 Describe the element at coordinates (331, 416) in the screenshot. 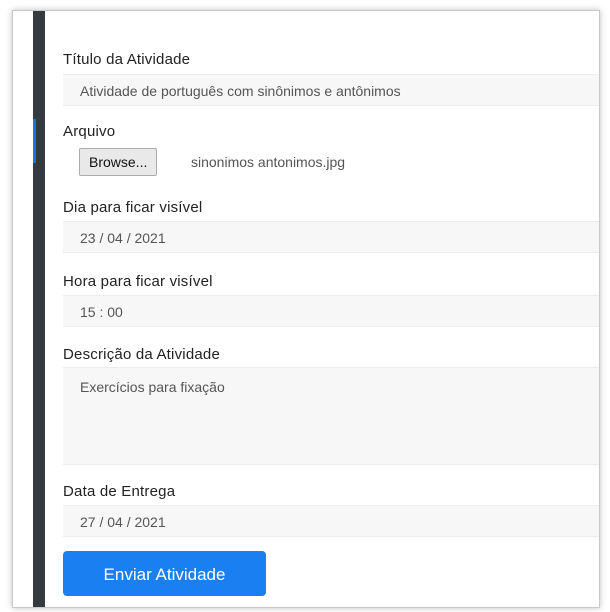

I see `description-textarea: Exercícios para fixação` at that location.